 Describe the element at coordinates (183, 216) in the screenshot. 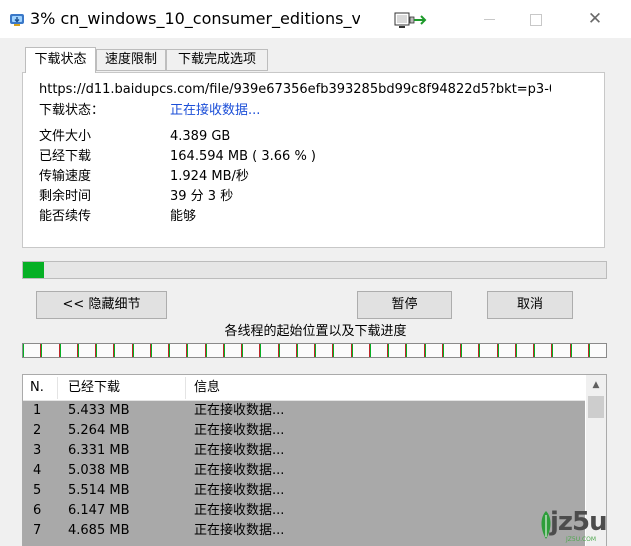

I see `resume-value: 能够` at that location.